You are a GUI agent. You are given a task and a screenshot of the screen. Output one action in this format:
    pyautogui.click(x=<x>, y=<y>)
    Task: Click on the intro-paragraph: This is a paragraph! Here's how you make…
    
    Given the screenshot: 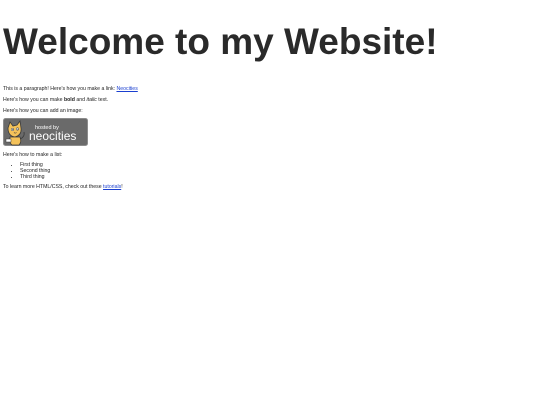 What is the action you would take?
    pyautogui.click(x=270, y=89)
    